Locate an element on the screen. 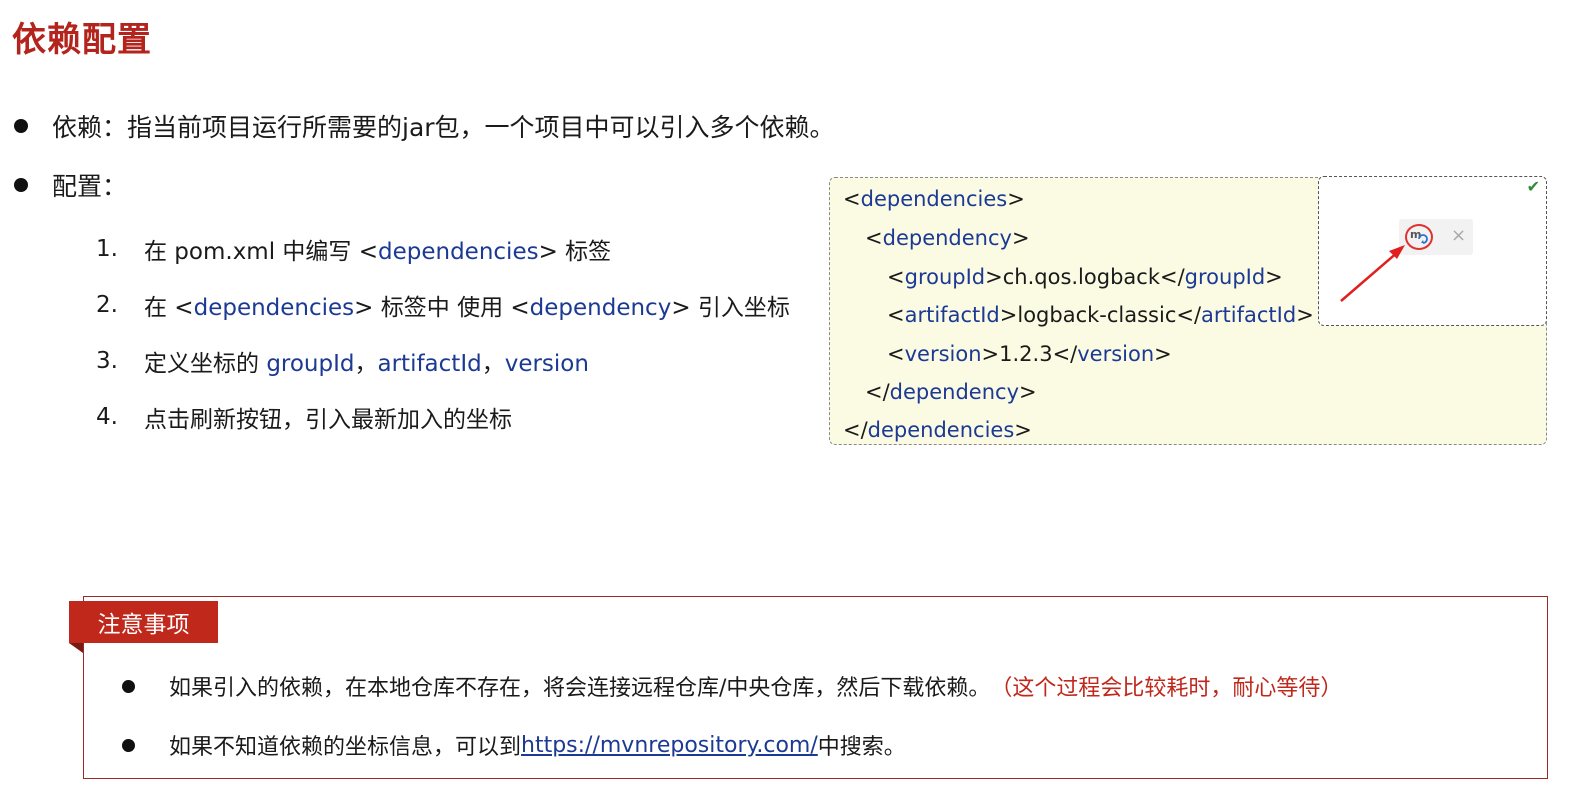  bullet-text: 依赖：指当前项目运行所需要的jar包，一个项目中可以引入多个依赖。 is located at coordinates (443, 127).